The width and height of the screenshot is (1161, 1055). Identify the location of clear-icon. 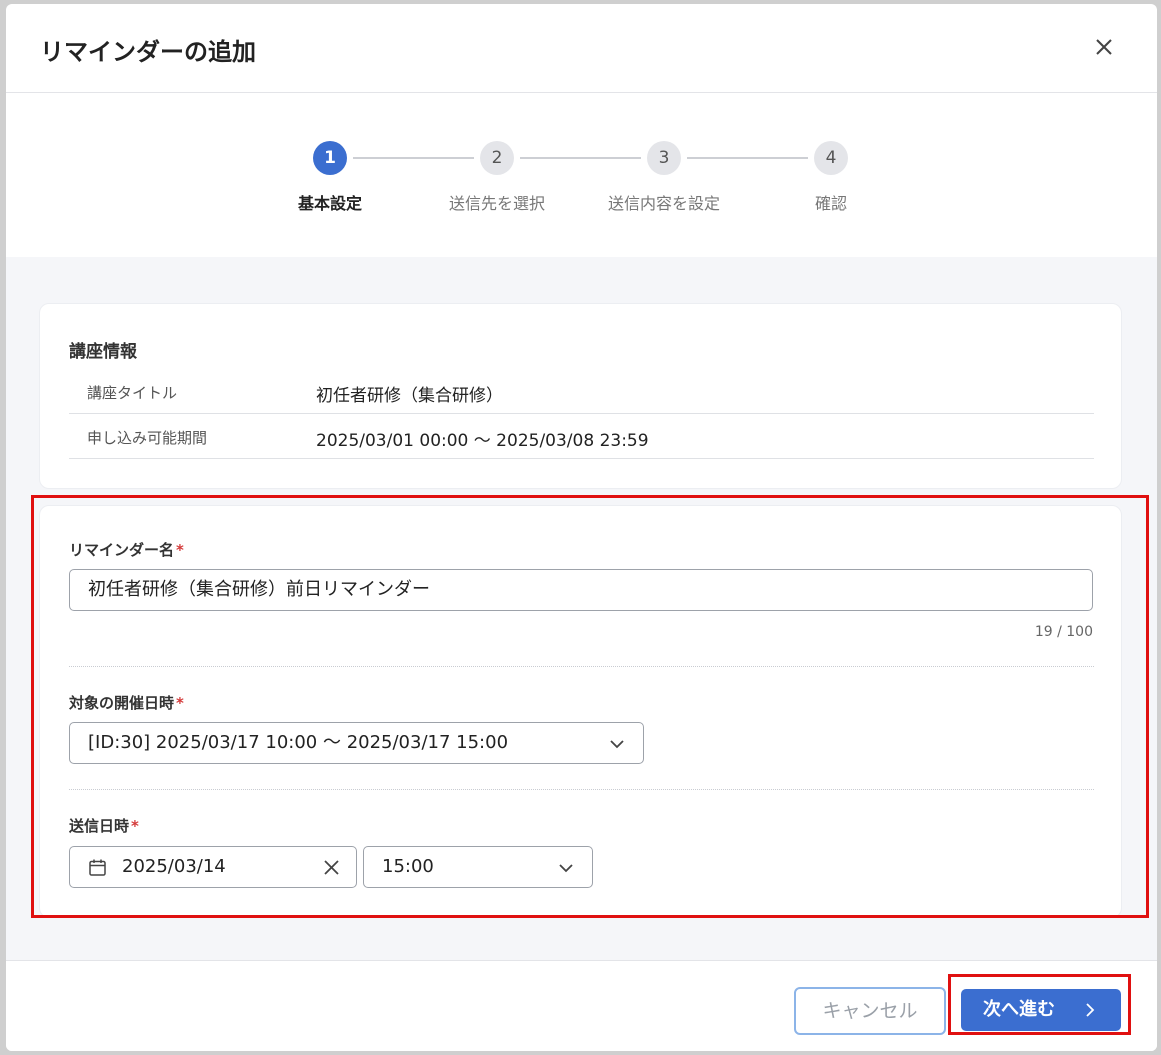
(331, 867).